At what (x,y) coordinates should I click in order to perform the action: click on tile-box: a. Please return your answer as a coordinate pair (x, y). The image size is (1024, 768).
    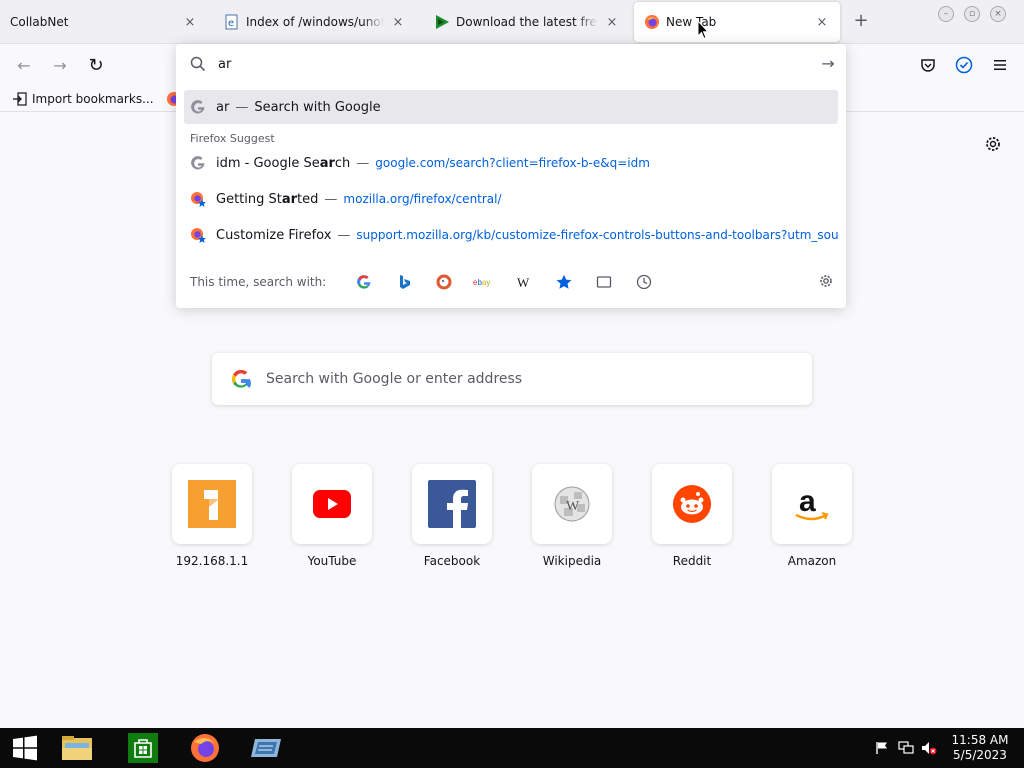
    Looking at the image, I should click on (812, 504).